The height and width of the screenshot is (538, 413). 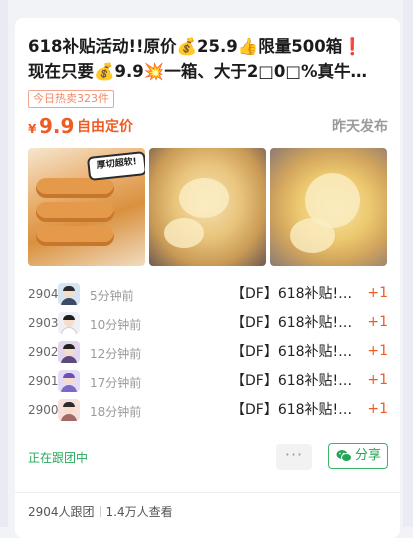 What do you see at coordinates (32, 129) in the screenshot?
I see `price-currency: ¥` at bounding box center [32, 129].